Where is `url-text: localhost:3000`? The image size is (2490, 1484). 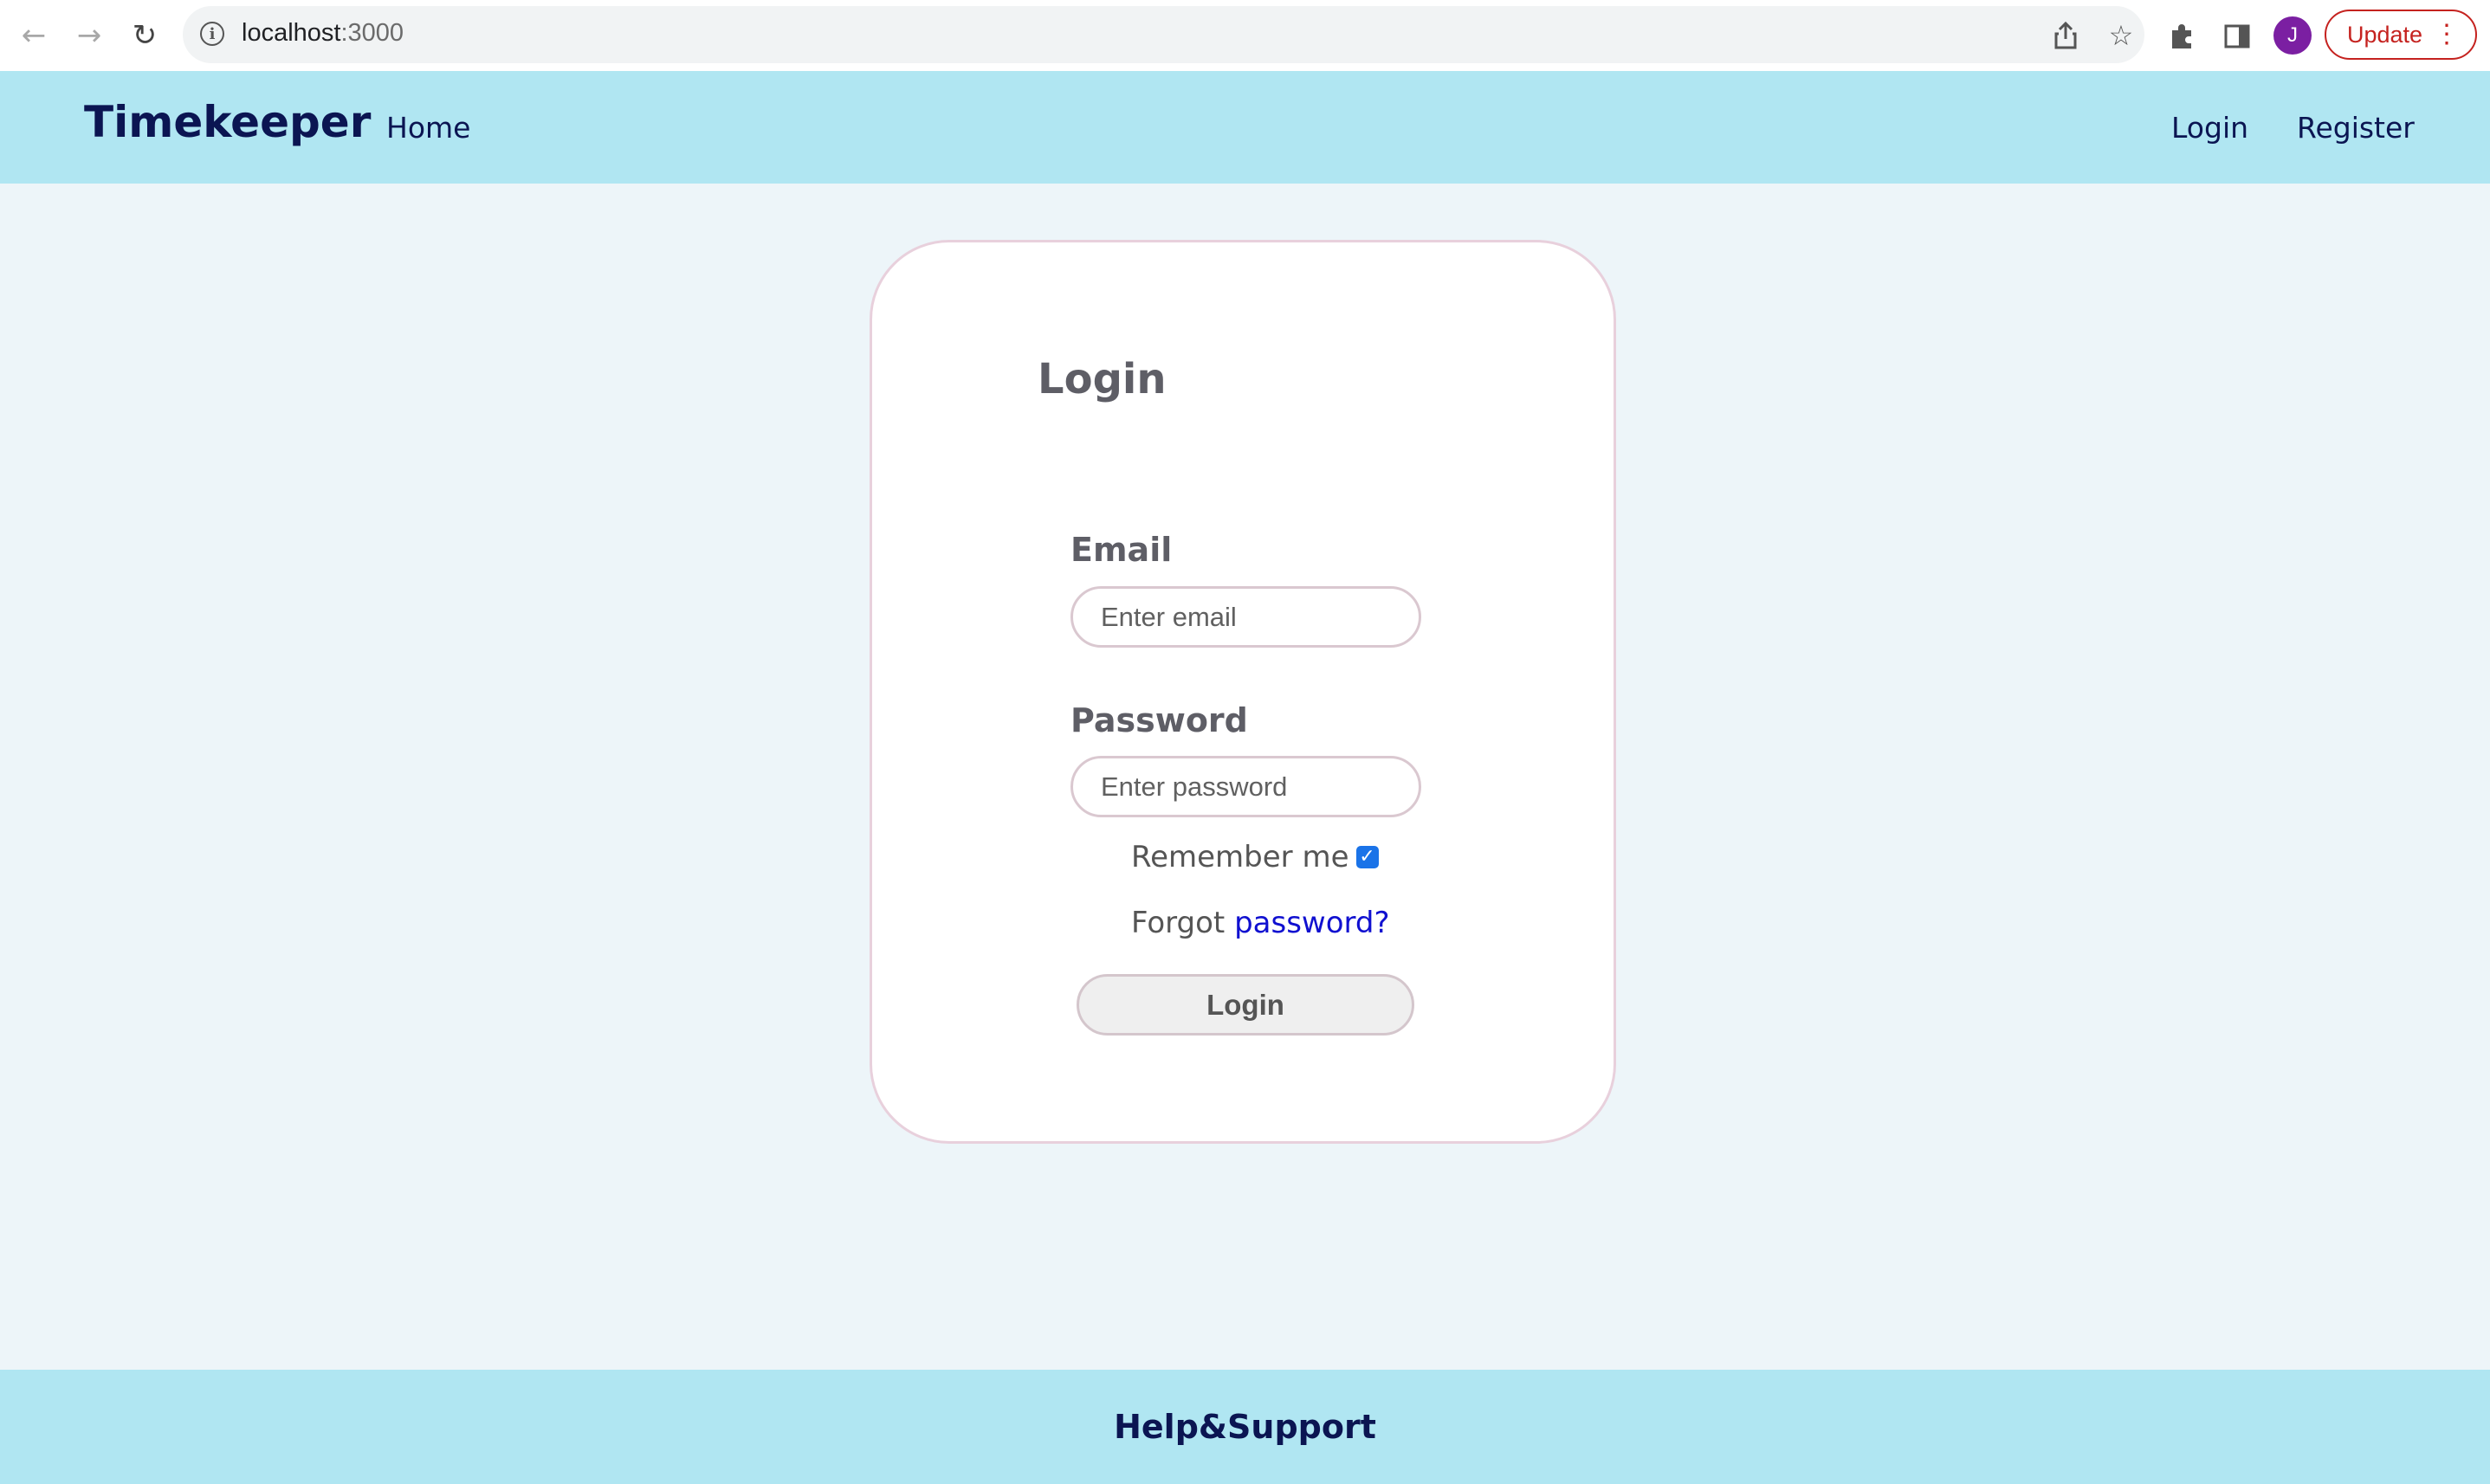 url-text: localhost:3000 is located at coordinates (323, 33).